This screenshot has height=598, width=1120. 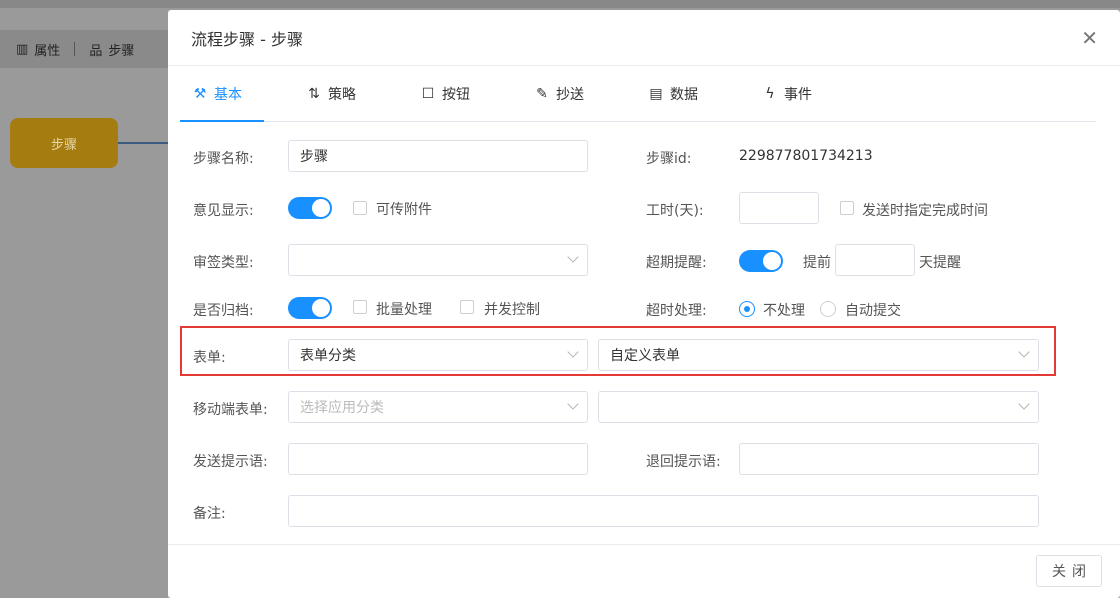 I want to click on step-id-value: 229877801734213, so click(x=806, y=156).